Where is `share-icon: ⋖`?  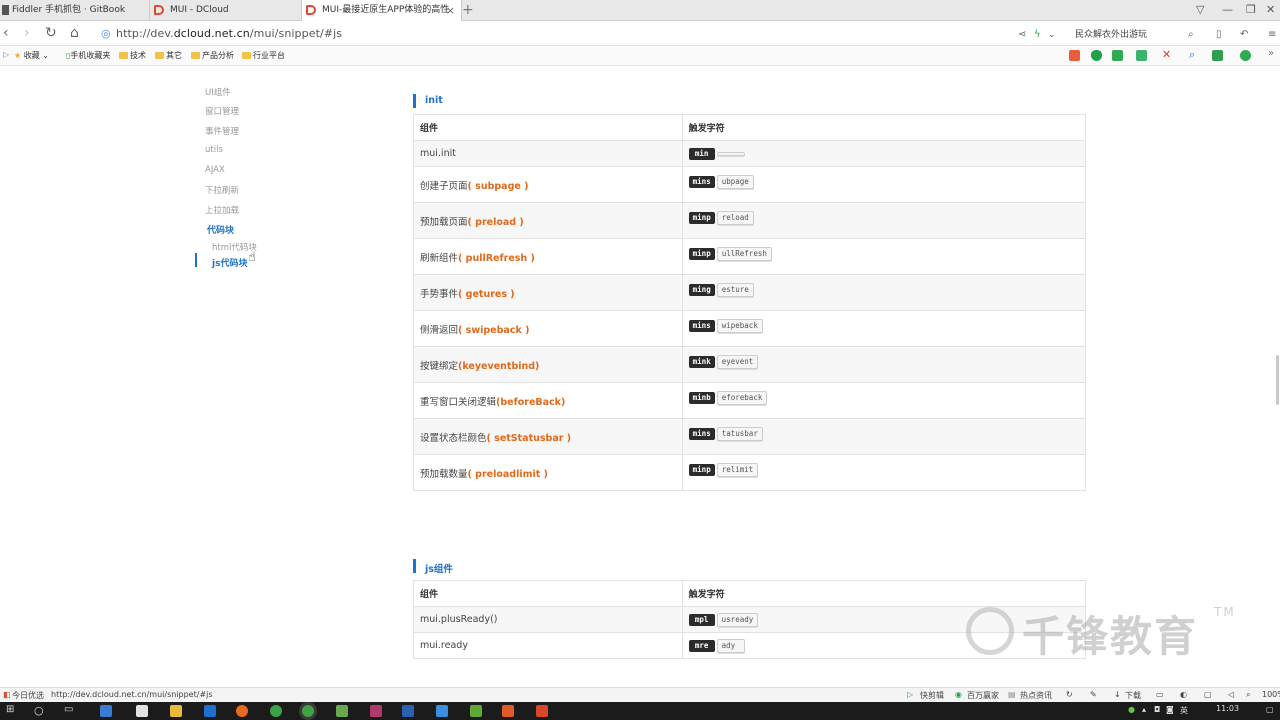
share-icon: ⋖ is located at coordinates (1022, 35).